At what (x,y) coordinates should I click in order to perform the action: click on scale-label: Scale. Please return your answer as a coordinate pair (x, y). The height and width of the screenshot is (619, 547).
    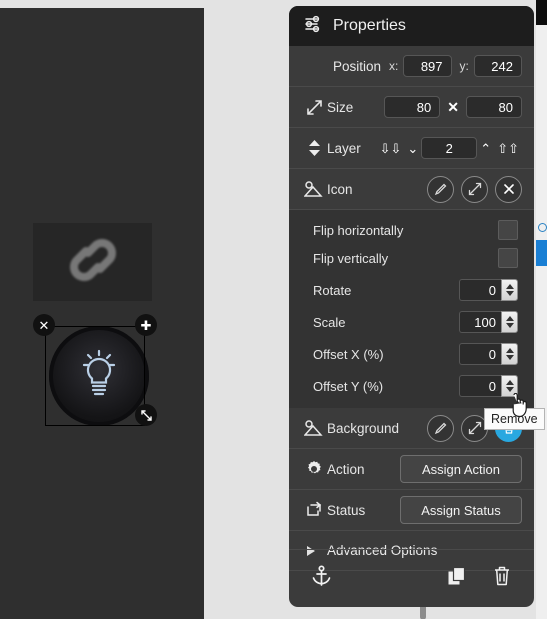
    Looking at the image, I should click on (329, 322).